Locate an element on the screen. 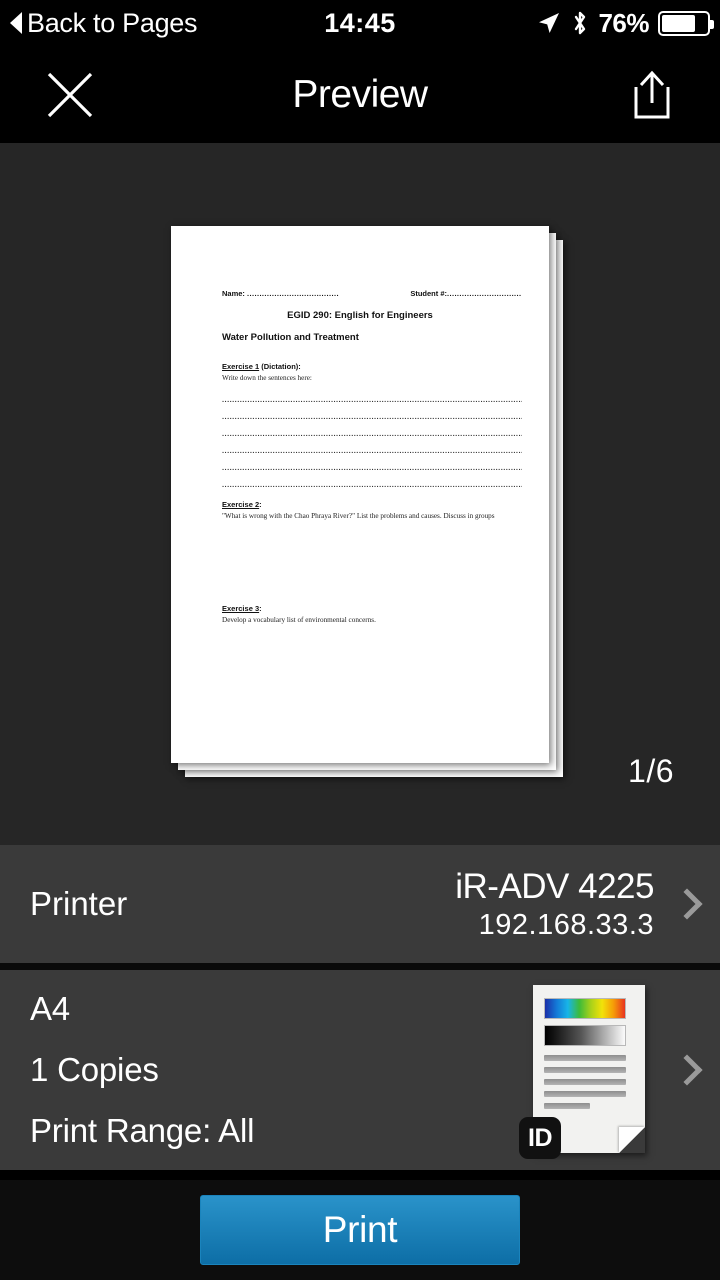 Image resolution: width=720 pixels, height=1280 pixels. printer-selection-row: Printer iR-ADV 4225 192.168.33.3 is located at coordinates (360, 904).